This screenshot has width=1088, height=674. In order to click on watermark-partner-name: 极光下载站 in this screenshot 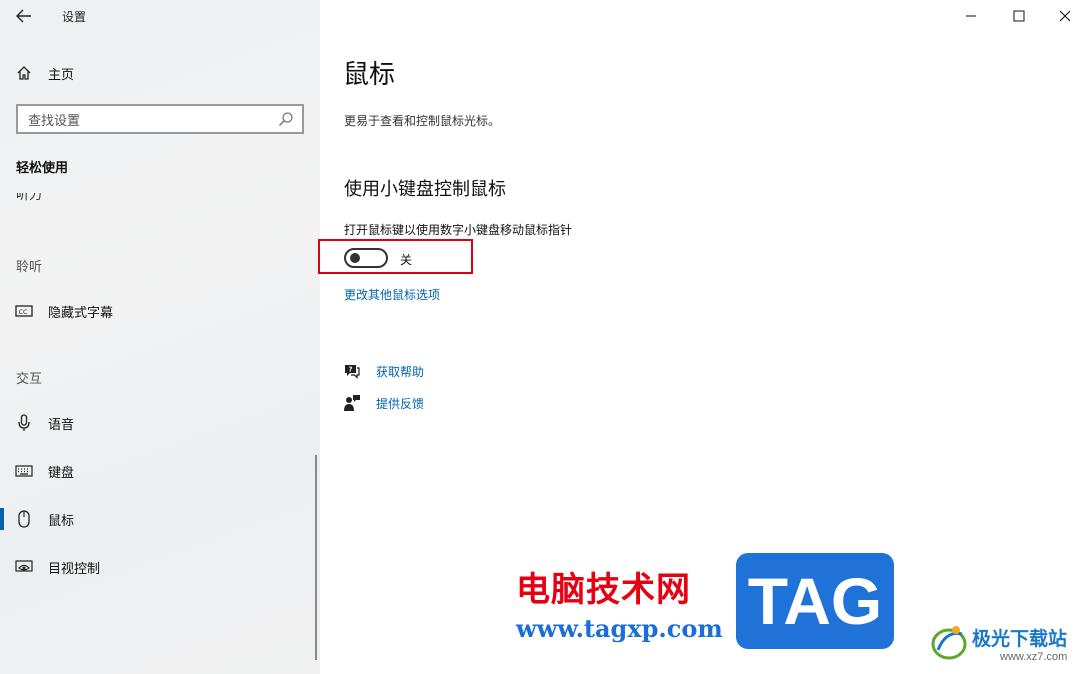, I will do `click(1020, 639)`.